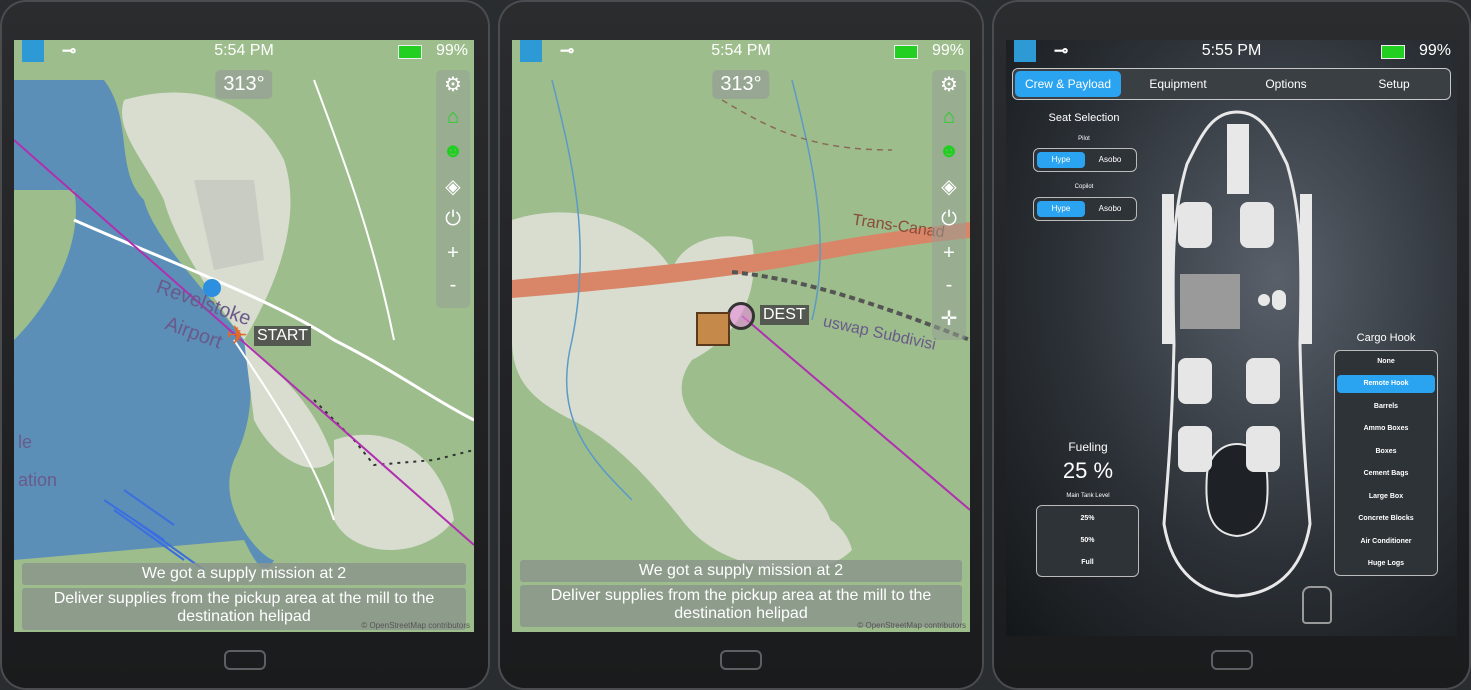  I want to click on status-bar: ⊸ 5:55 PM 99%, so click(1231, 52).